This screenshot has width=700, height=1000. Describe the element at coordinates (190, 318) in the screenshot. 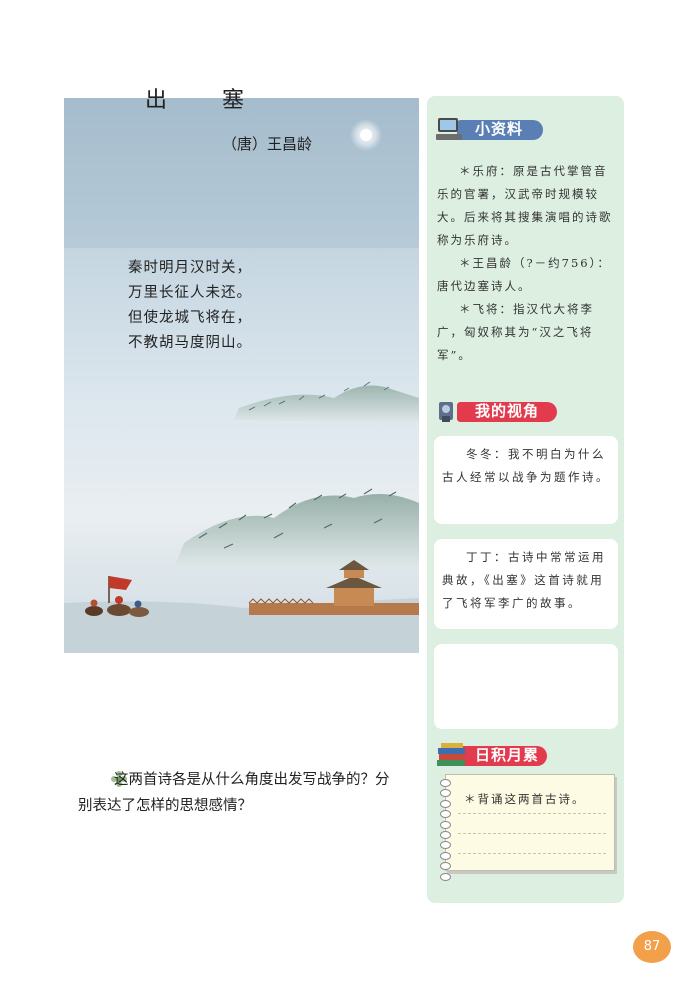

I see `poem-line: 但使龙城飞将在，` at that location.